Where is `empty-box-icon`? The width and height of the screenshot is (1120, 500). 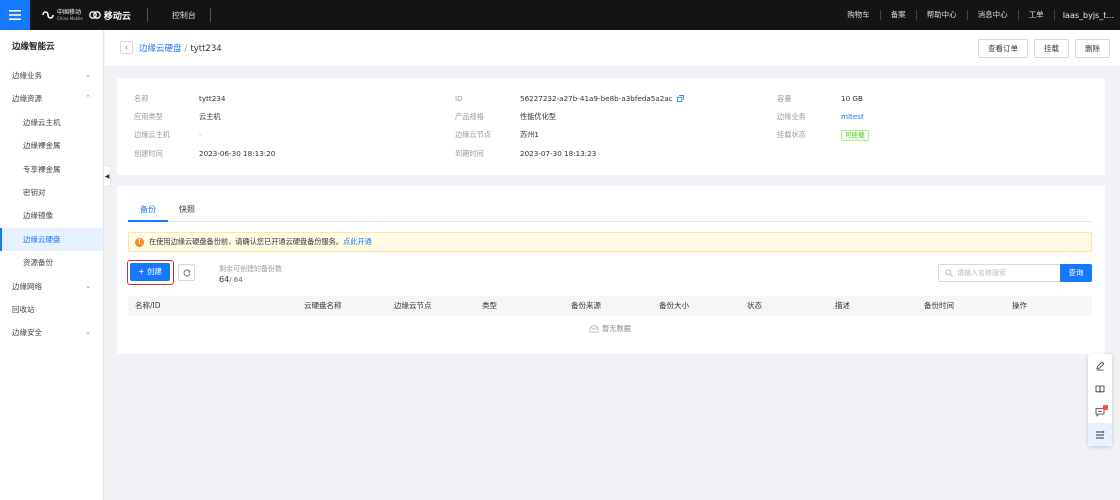 empty-box-icon is located at coordinates (594, 329).